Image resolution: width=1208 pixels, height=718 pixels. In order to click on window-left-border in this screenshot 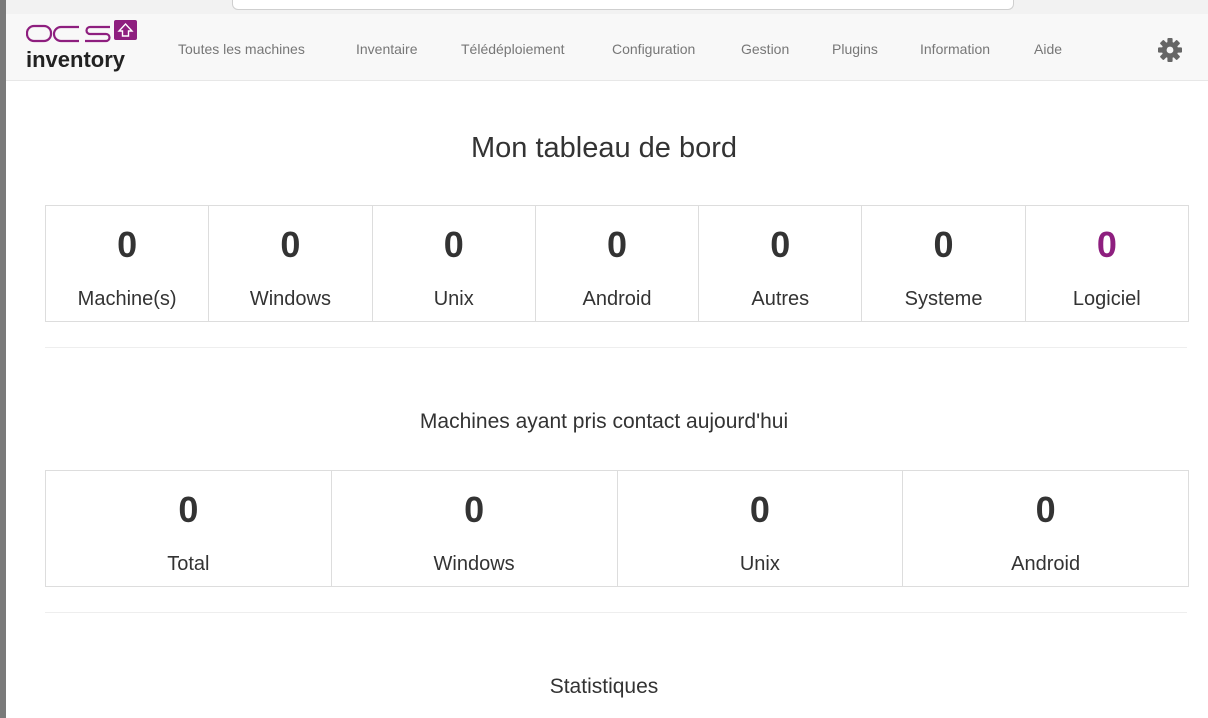, I will do `click(3, 359)`.